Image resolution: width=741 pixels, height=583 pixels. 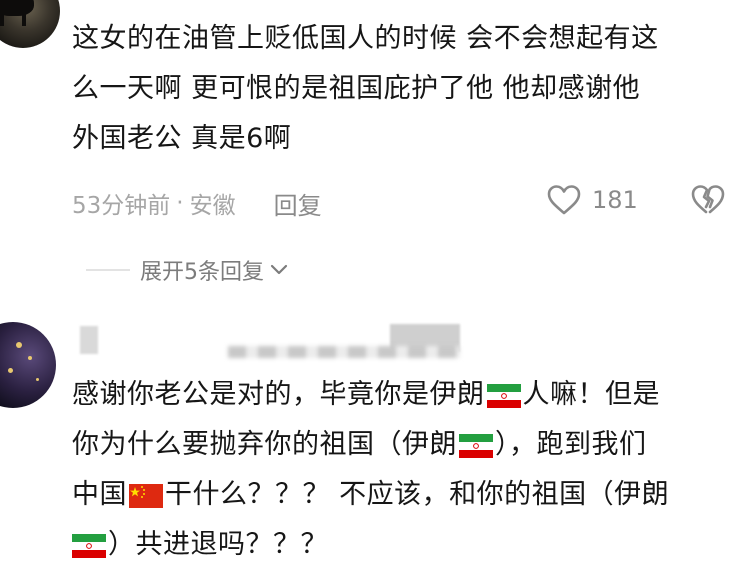 What do you see at coordinates (344, 352) in the screenshot?
I see `redacted-text` at bounding box center [344, 352].